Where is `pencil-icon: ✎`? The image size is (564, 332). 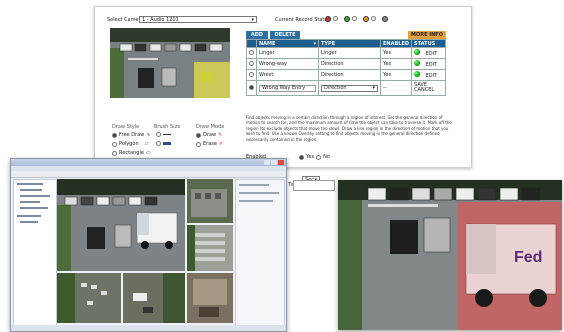
pencil-icon: ✎ is located at coordinates (220, 135).